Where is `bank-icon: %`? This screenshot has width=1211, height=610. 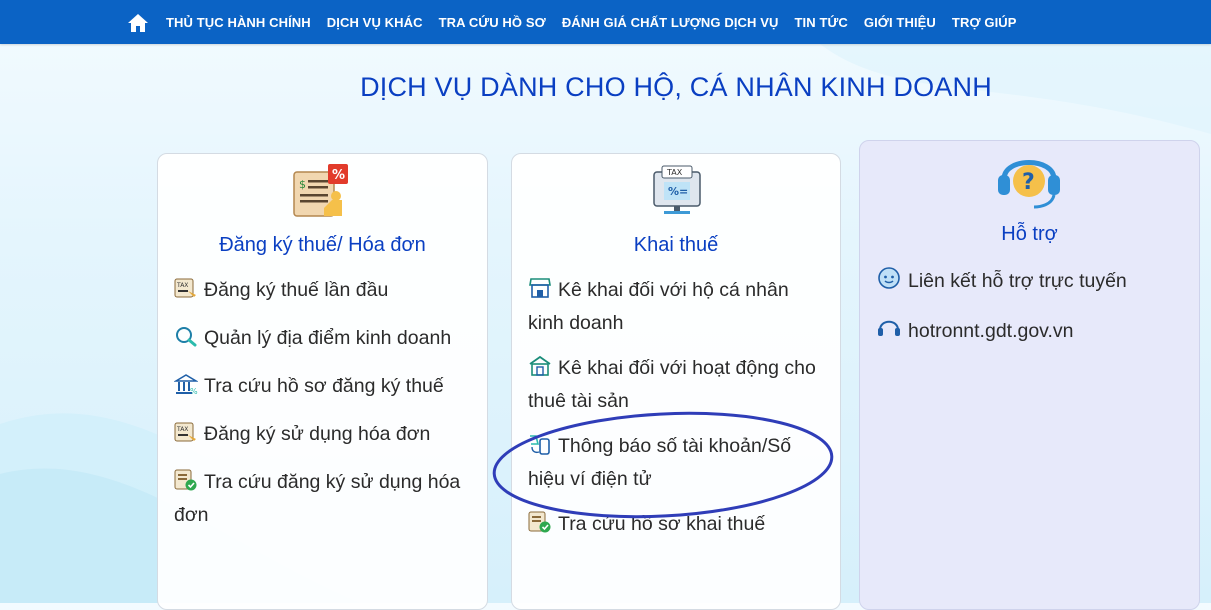
bank-icon: % is located at coordinates (186, 384).